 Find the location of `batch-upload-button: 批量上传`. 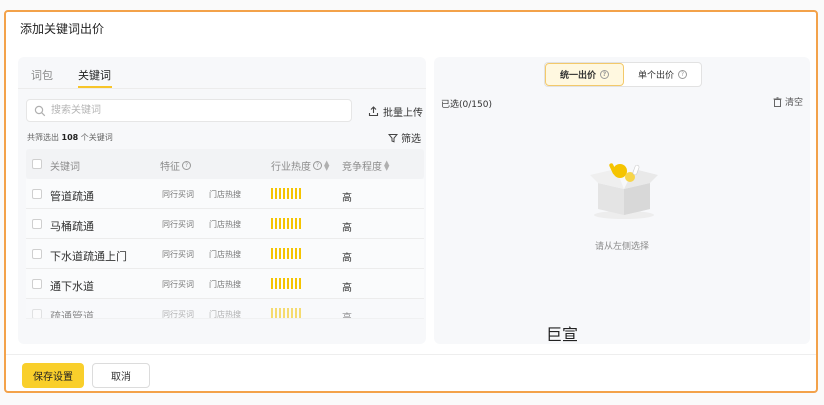

batch-upload-button: 批量上传 is located at coordinates (395, 111).